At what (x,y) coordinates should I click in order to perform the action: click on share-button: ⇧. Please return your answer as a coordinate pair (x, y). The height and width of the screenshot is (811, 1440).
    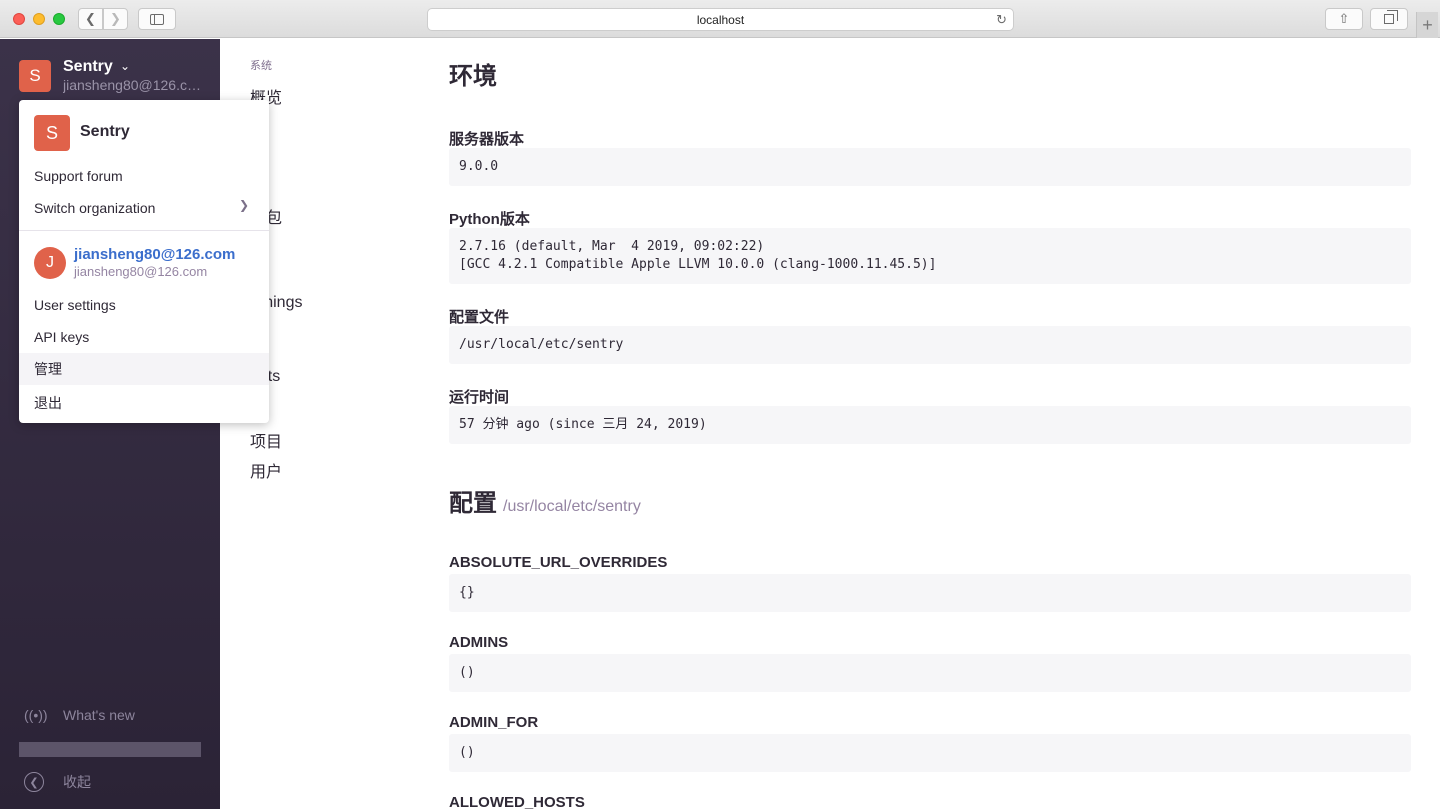
    Looking at the image, I should click on (1344, 19).